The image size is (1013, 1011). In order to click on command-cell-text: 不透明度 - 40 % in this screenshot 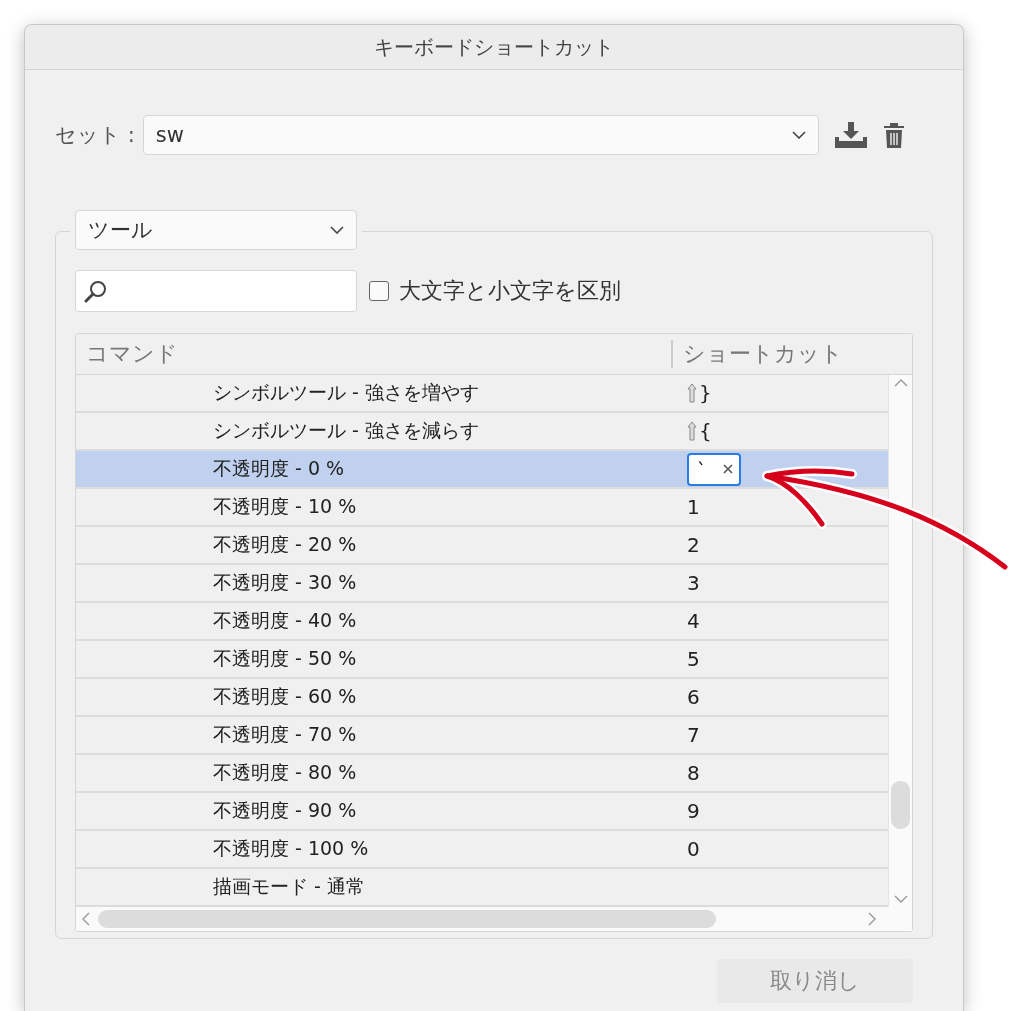, I will do `click(285, 620)`.